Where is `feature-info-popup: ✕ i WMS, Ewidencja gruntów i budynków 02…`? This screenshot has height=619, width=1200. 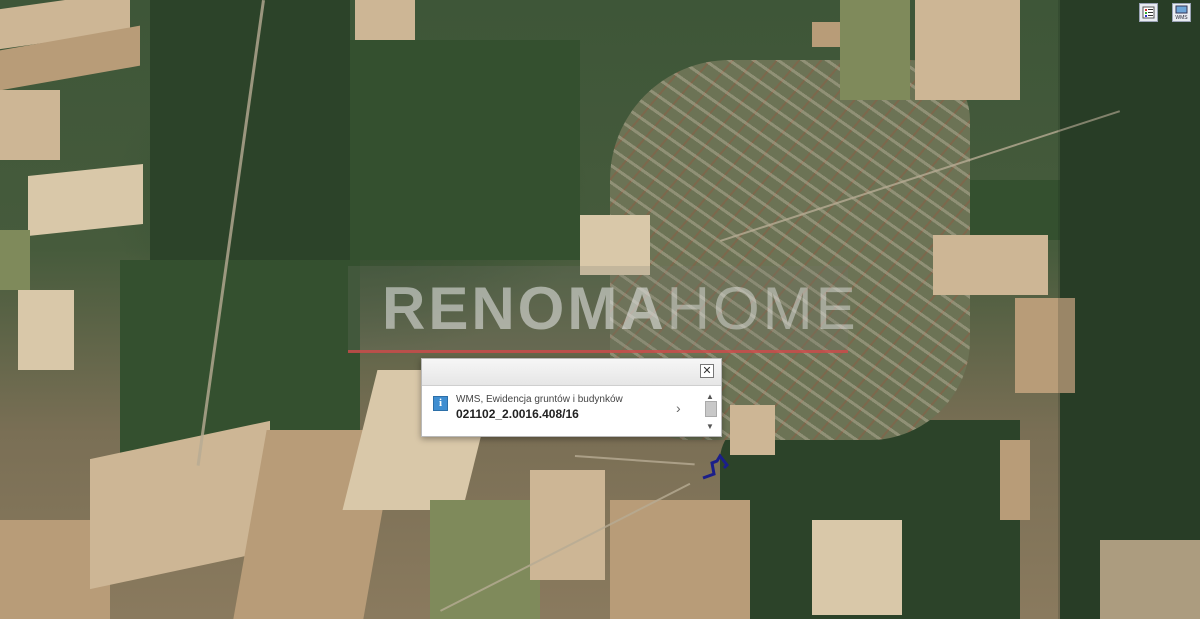 feature-info-popup: ✕ i WMS, Ewidencja gruntów i budynków 02… is located at coordinates (571, 397).